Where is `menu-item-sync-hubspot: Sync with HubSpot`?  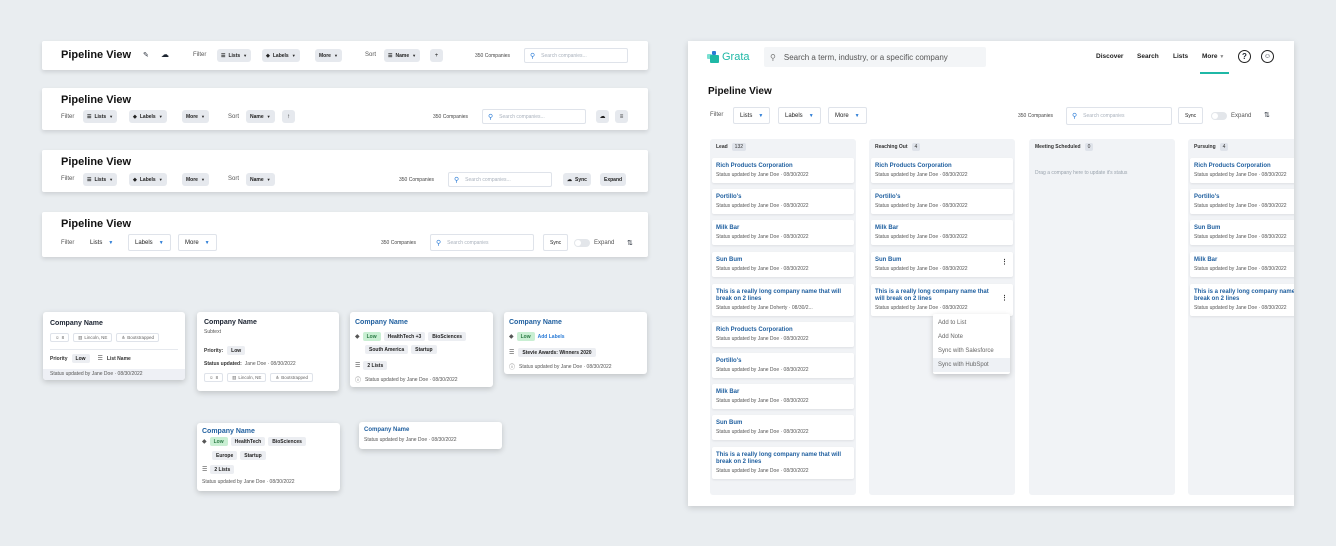
menu-item-sync-hubspot: Sync with HubSpot is located at coordinates (971, 365).